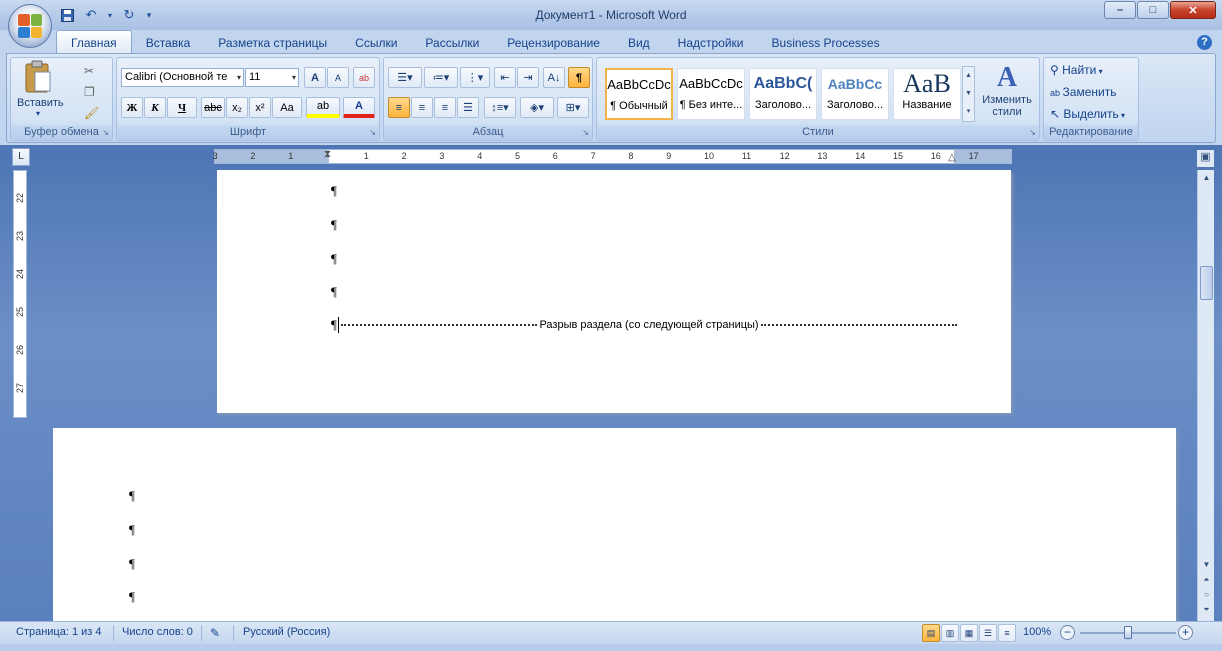  I want to click on numbering-icon: ≔▾, so click(441, 77).